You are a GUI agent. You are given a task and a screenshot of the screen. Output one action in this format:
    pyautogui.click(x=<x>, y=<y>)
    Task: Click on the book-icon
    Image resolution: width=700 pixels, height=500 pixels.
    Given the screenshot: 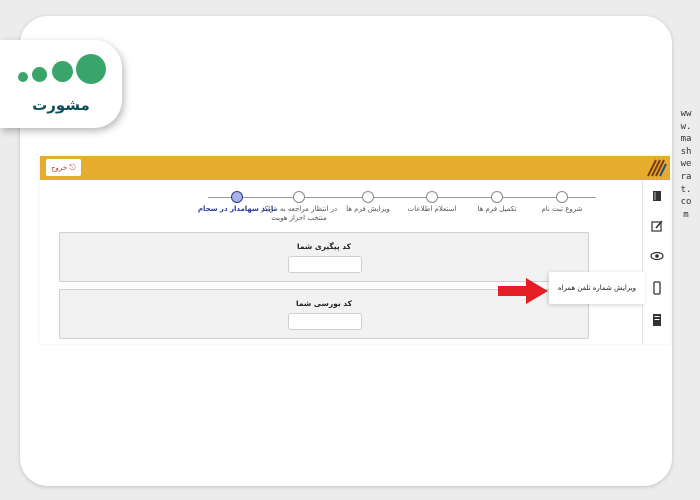 What is the action you would take?
    pyautogui.click(x=657, y=196)
    